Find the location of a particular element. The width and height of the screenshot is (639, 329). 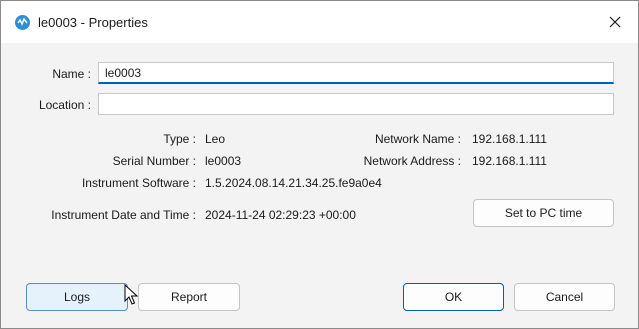

instrument-app-icon is located at coordinates (22, 22).